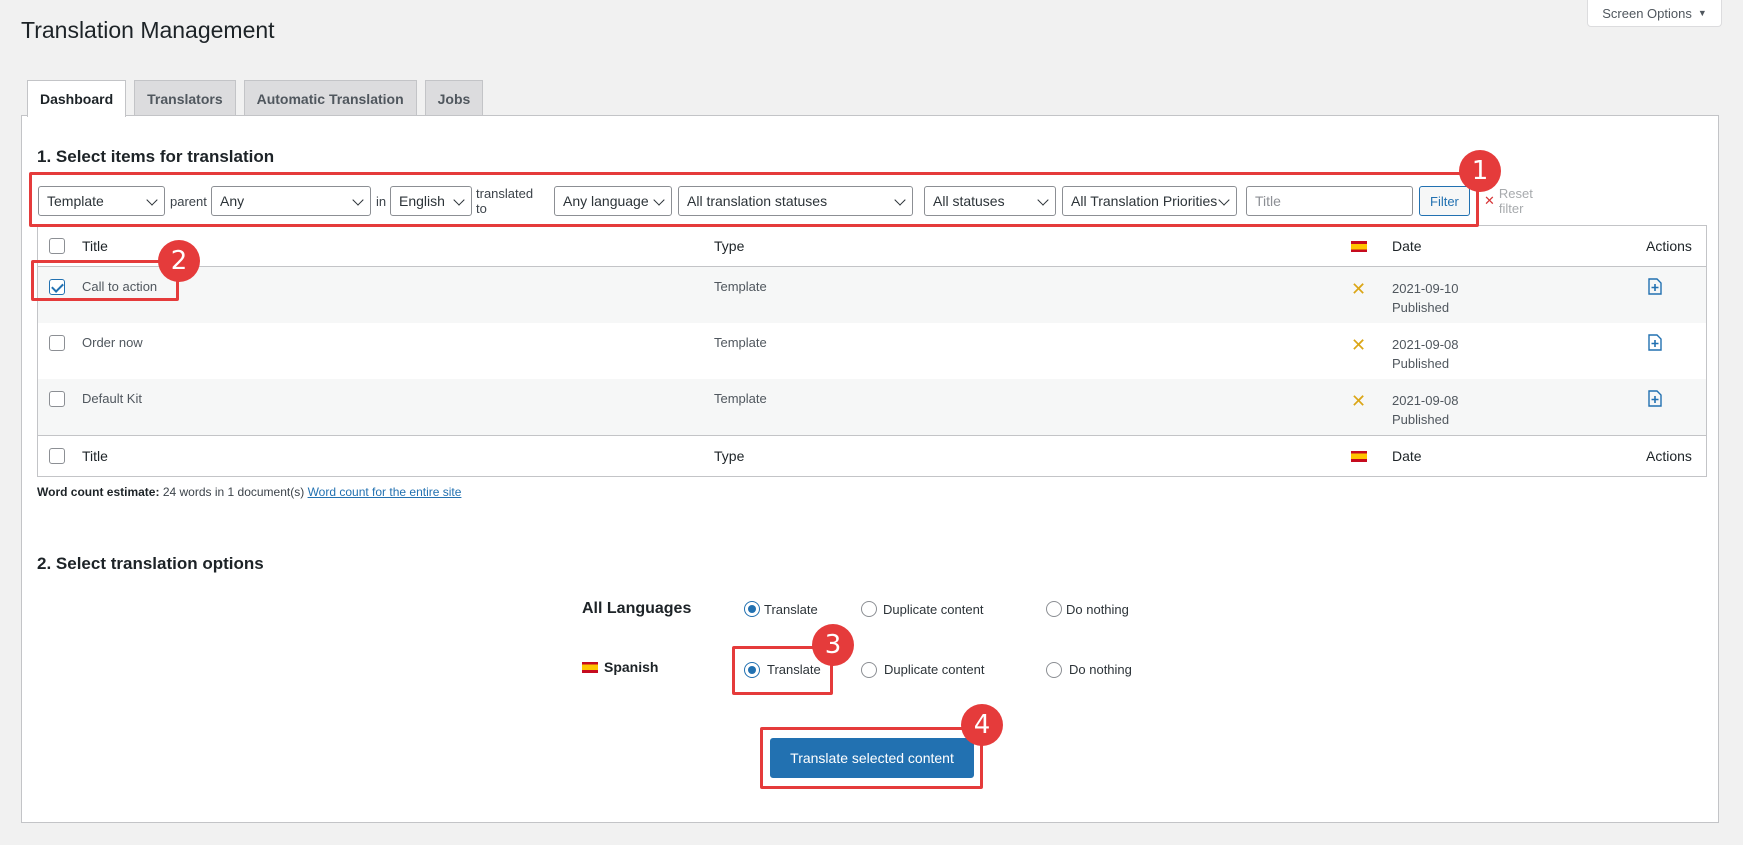  Describe the element at coordinates (729, 456) in the screenshot. I see `type-column-footer: Type` at that location.